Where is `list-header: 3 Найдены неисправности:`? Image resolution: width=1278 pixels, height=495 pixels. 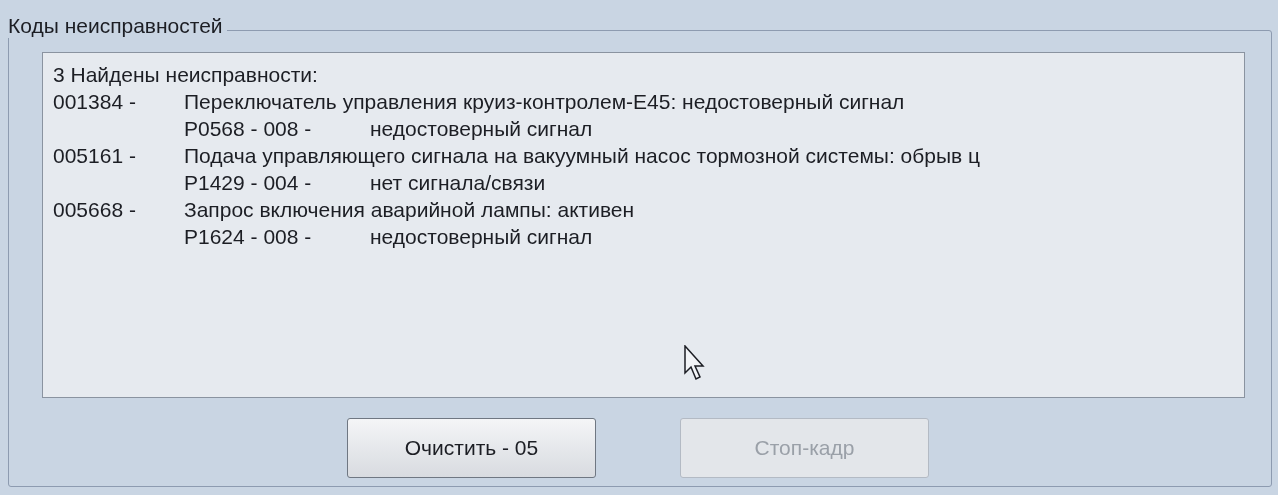
list-header: 3 Найдены неисправности: is located at coordinates (185, 74).